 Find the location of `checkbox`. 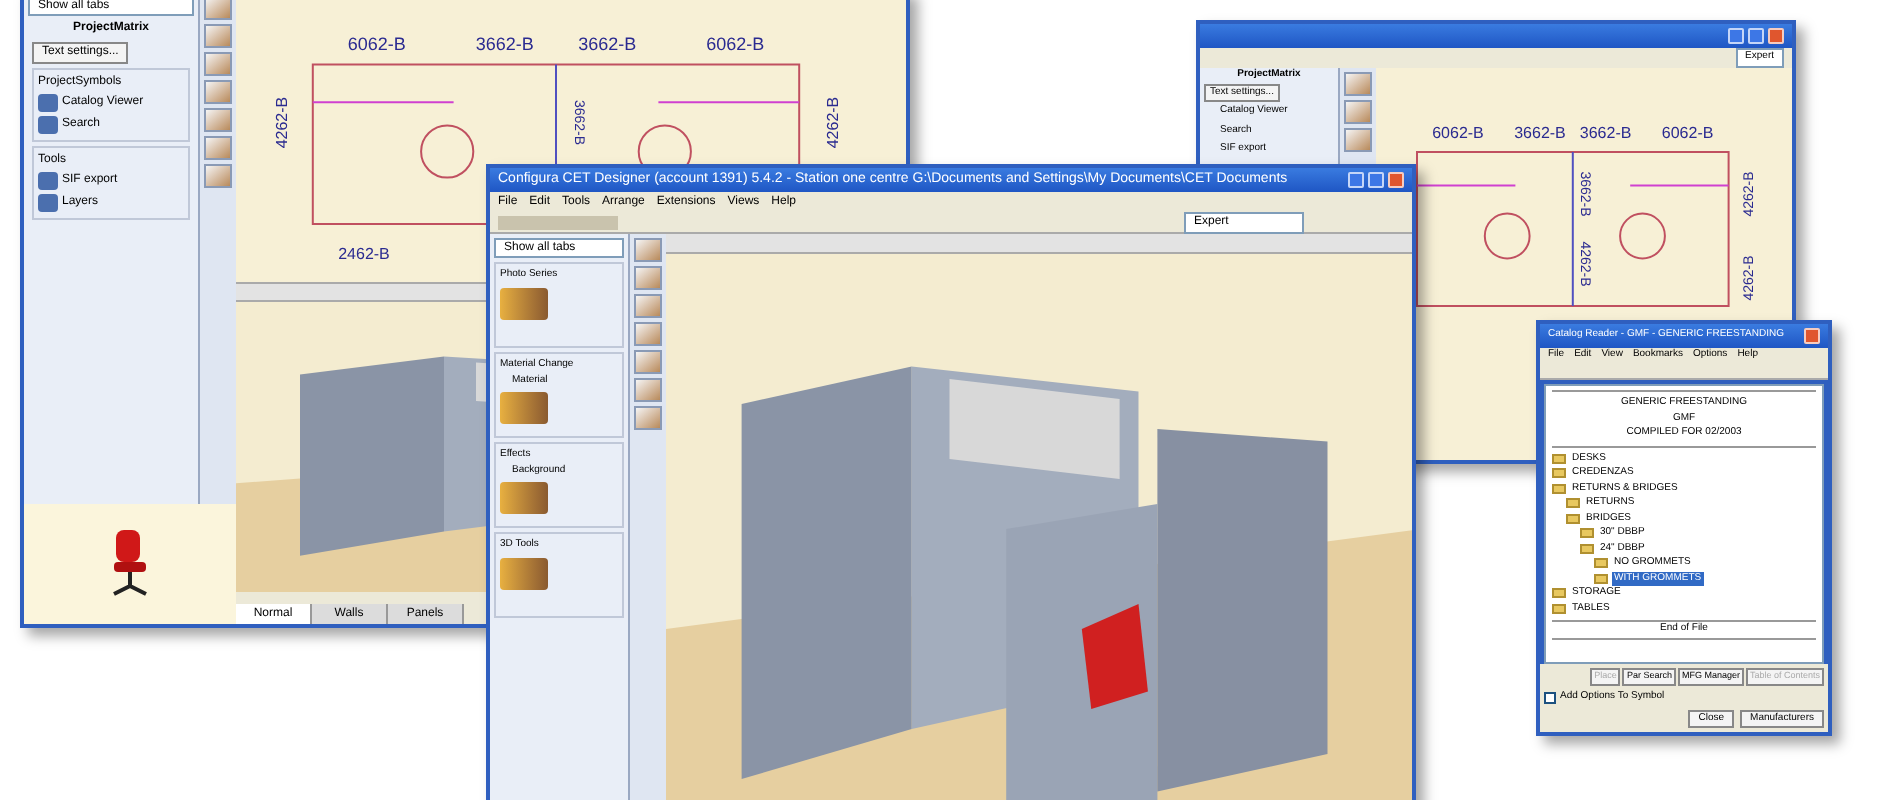

checkbox is located at coordinates (1550, 697).